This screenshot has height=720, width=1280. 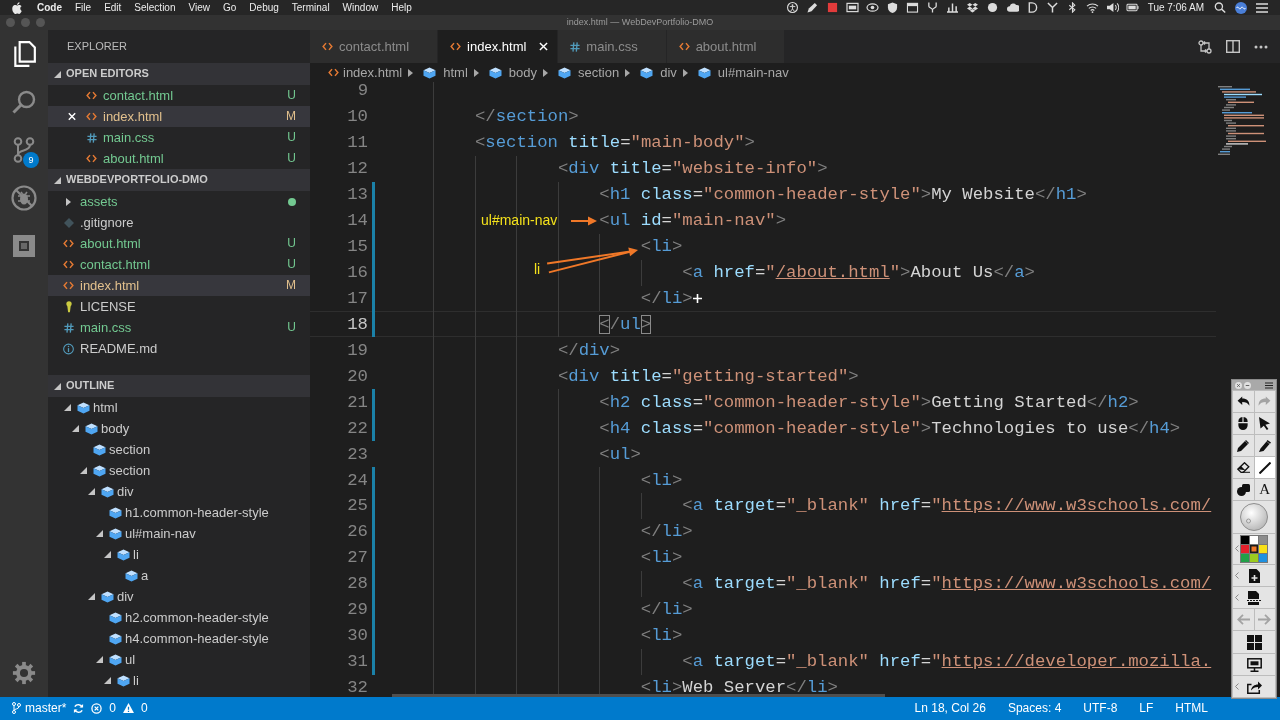 I want to click on symbol-row: html, so click(x=179, y=407).